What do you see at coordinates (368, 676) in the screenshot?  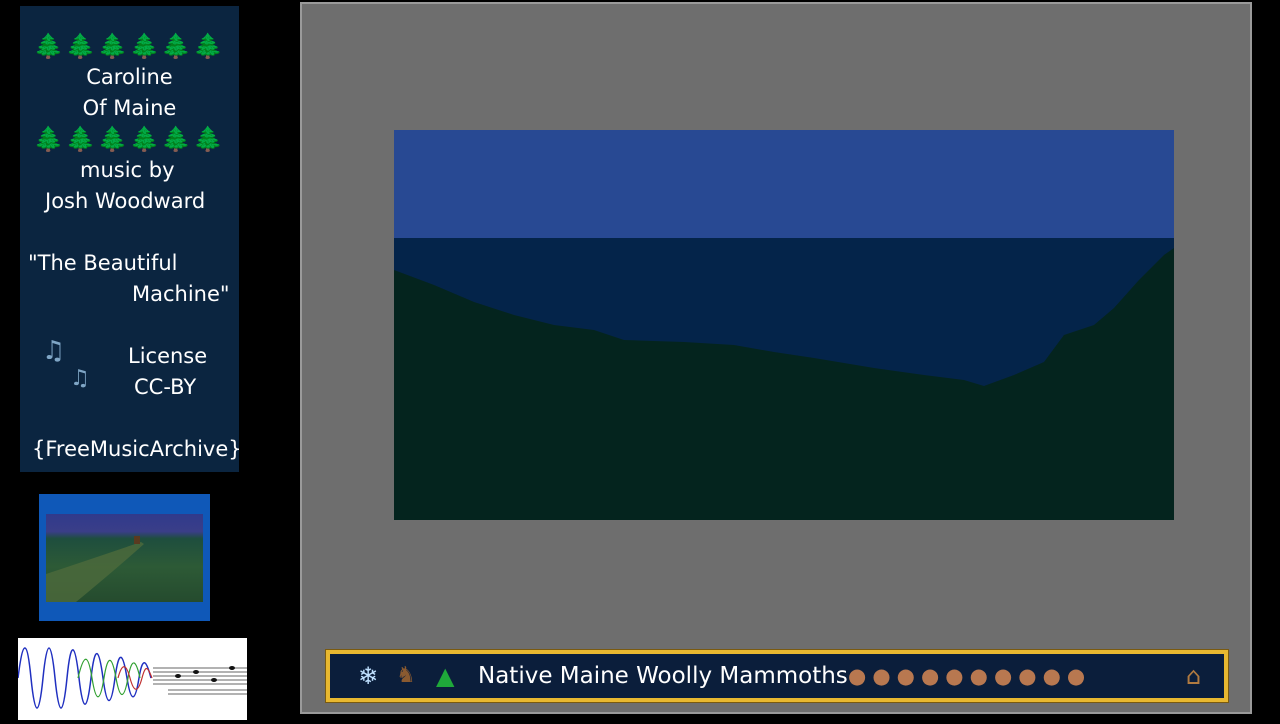 I see `snowflake-icon: ❄` at bounding box center [368, 676].